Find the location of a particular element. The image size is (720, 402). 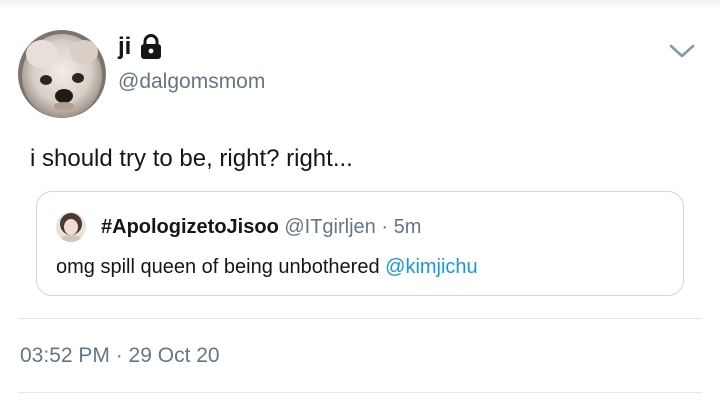

quoted-display-name: #ApologizetoJisoo is located at coordinates (190, 227).